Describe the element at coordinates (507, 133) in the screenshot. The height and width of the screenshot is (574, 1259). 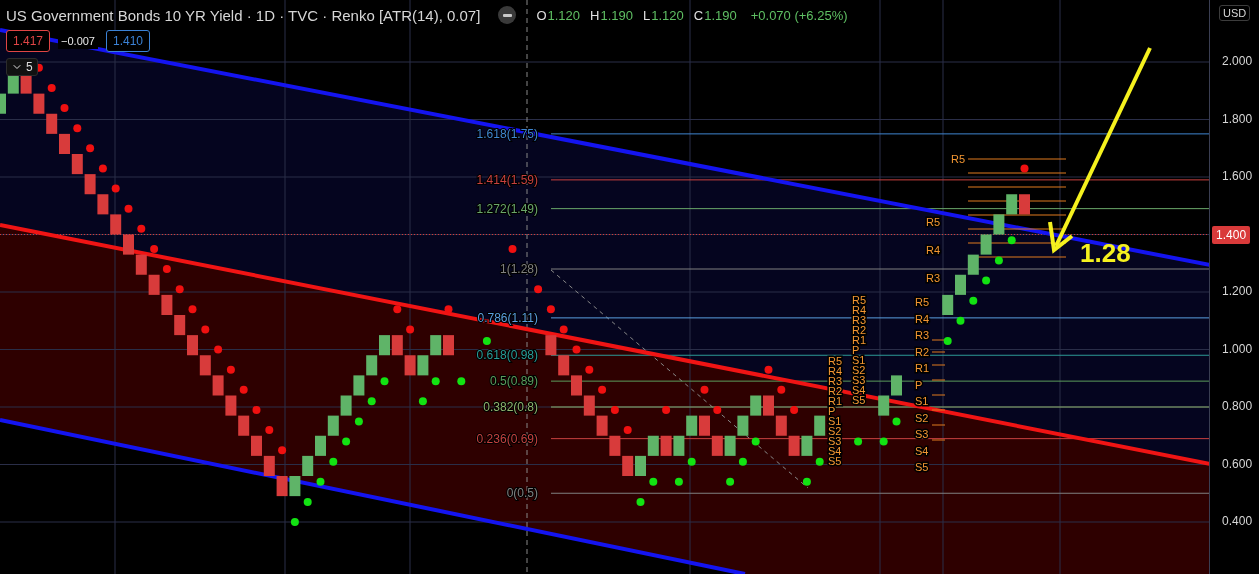
I see `fib-level-label: 1.618(1.75)` at that location.